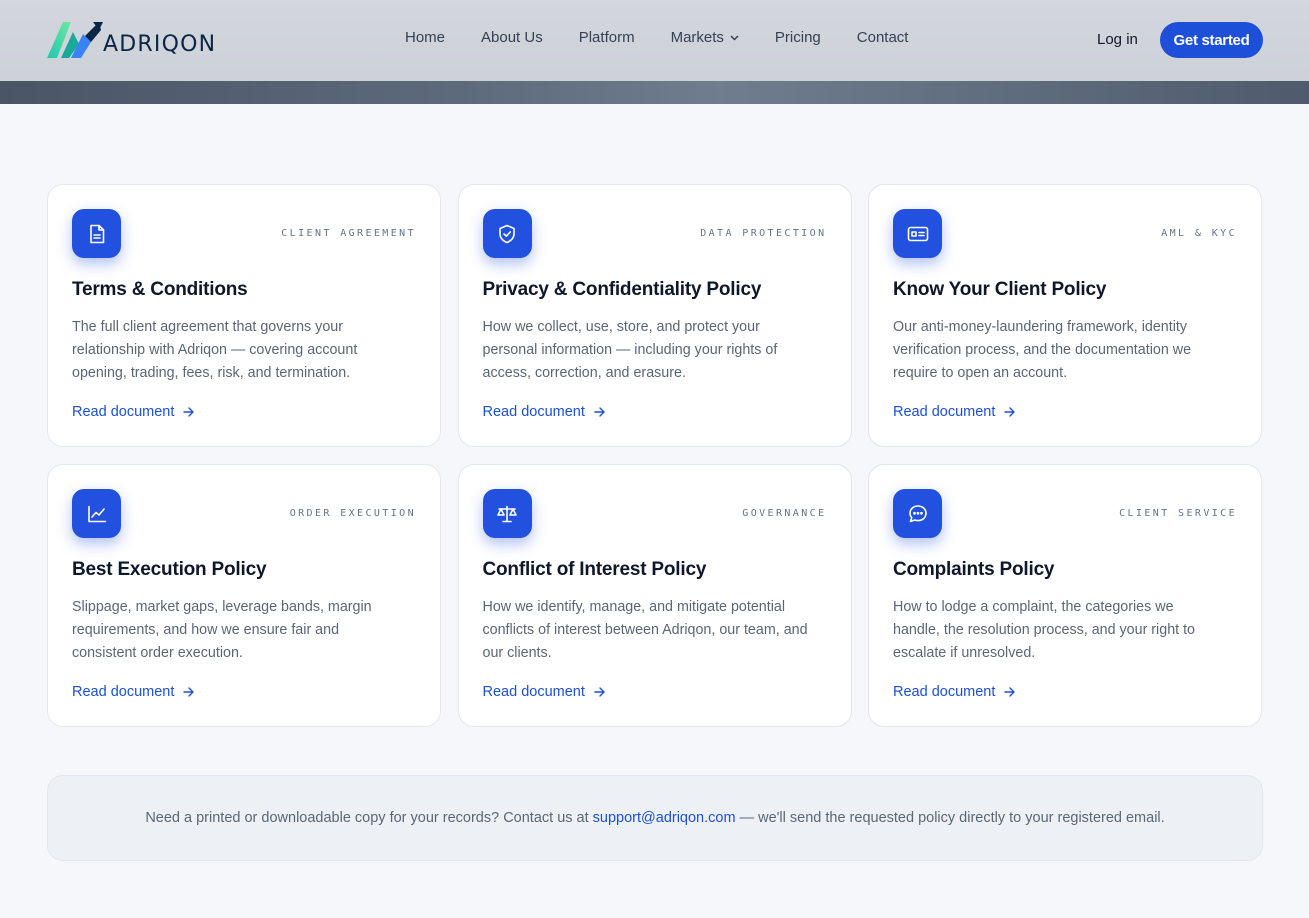 This screenshot has height=918, width=1309. What do you see at coordinates (883, 37) in the screenshot?
I see `nav-contact: Contact` at bounding box center [883, 37].